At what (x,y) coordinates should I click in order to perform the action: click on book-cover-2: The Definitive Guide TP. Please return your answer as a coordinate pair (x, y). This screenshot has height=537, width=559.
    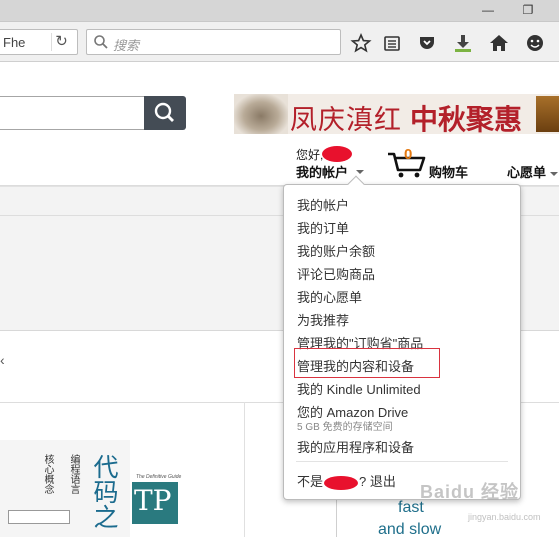
    Looking at the image, I should click on (157, 499).